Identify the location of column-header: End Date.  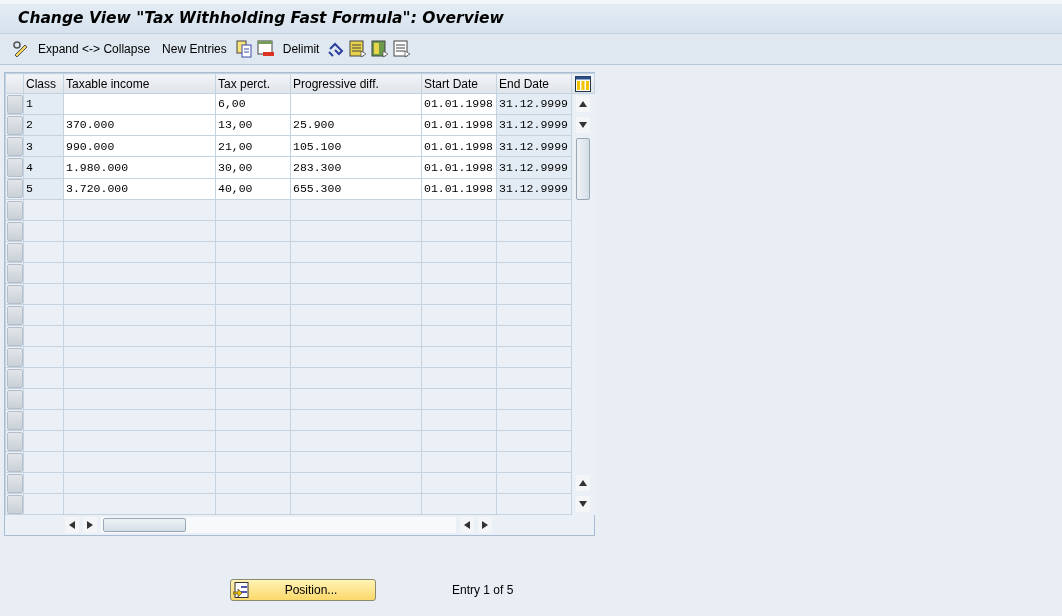
(534, 83).